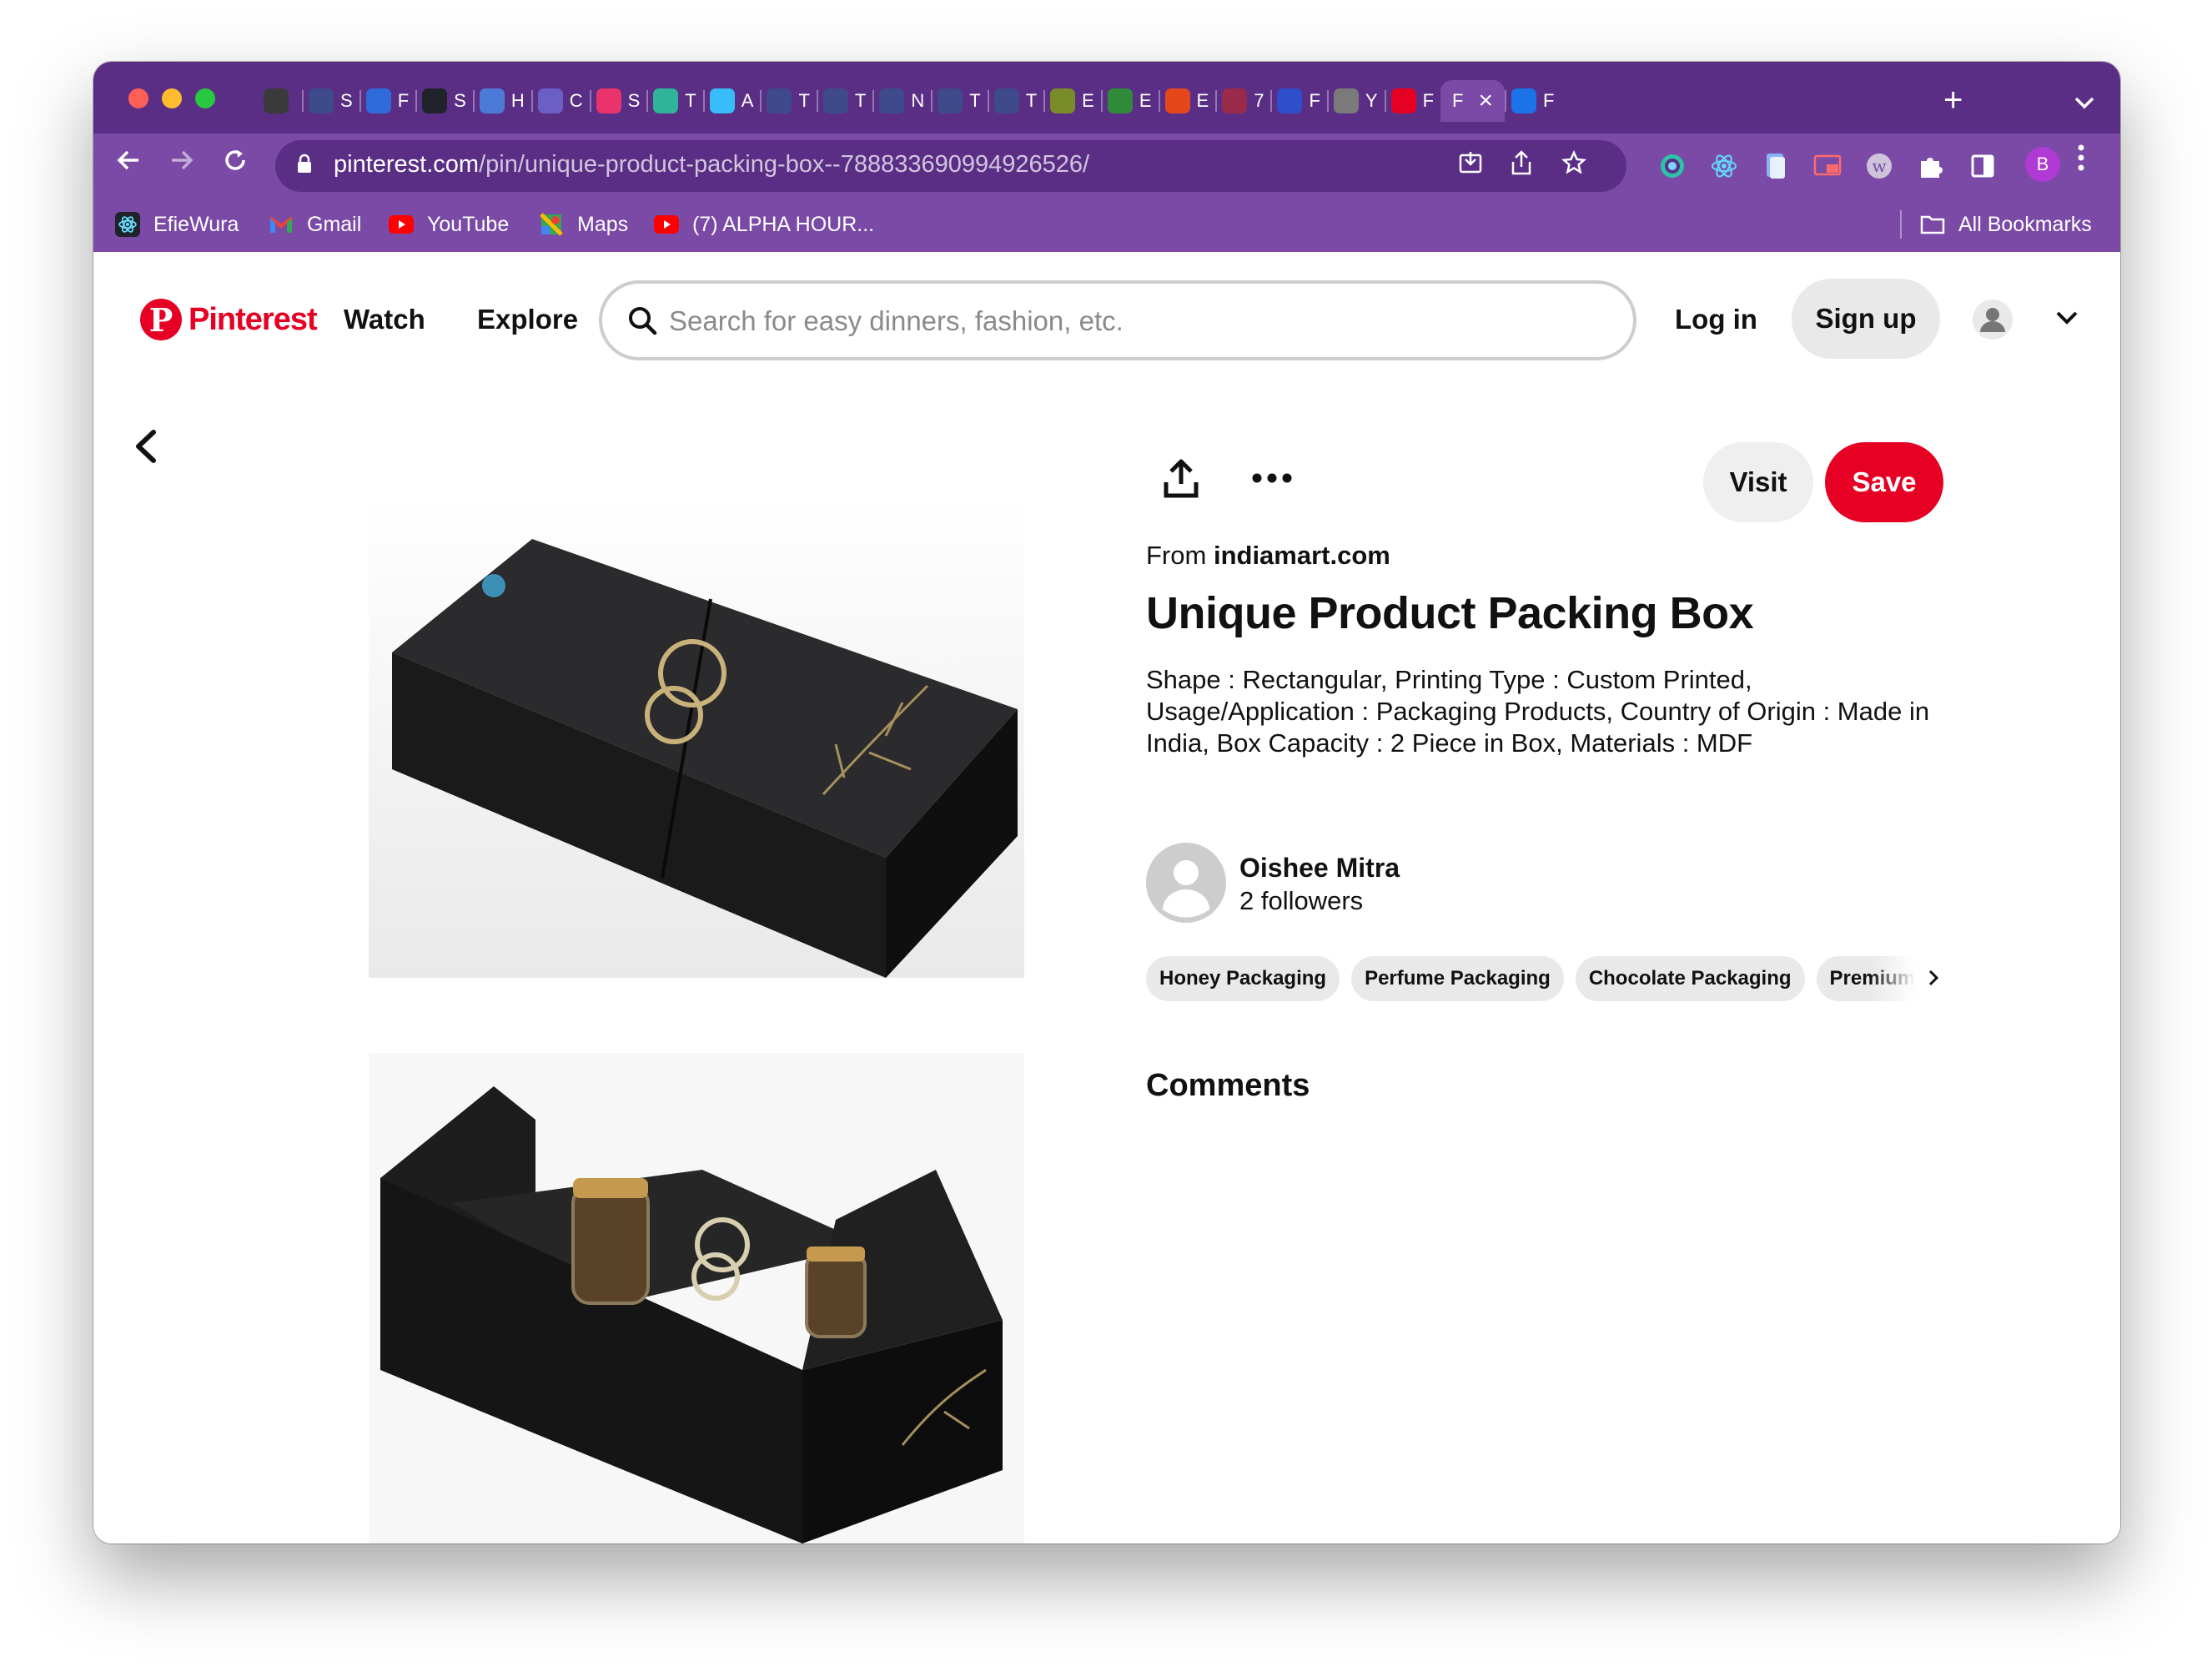  What do you see at coordinates (235, 160) in the screenshot?
I see `reload-icon` at bounding box center [235, 160].